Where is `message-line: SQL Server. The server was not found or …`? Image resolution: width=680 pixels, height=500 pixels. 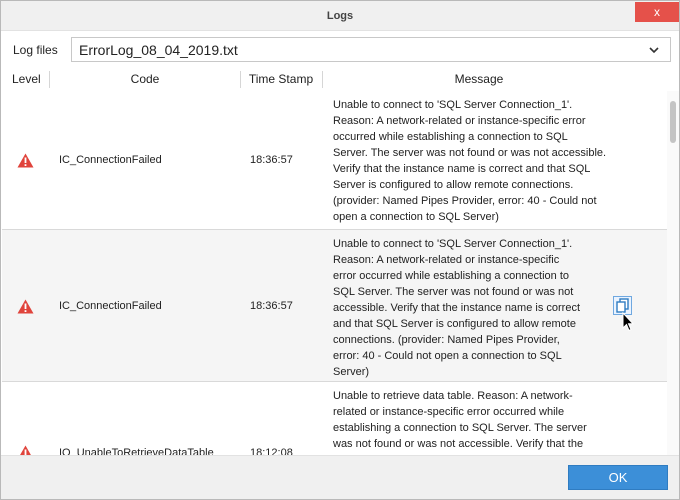
message-line: SQL Server. The server was not found or … is located at coordinates (453, 292).